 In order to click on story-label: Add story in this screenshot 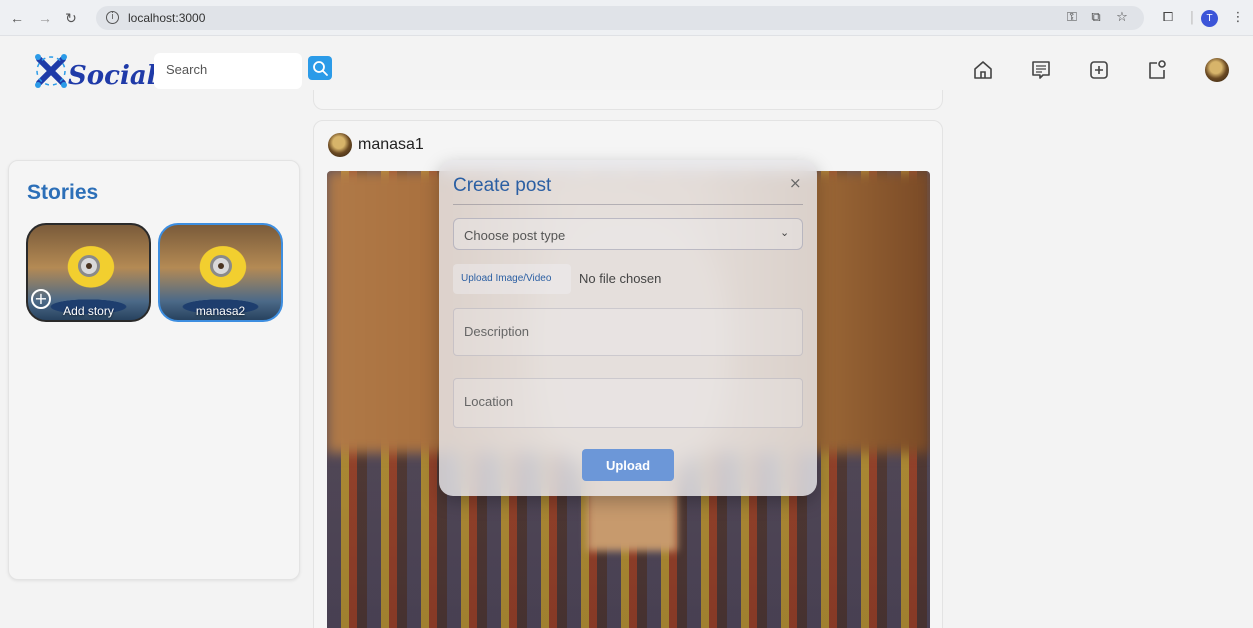, I will do `click(88, 311)`.